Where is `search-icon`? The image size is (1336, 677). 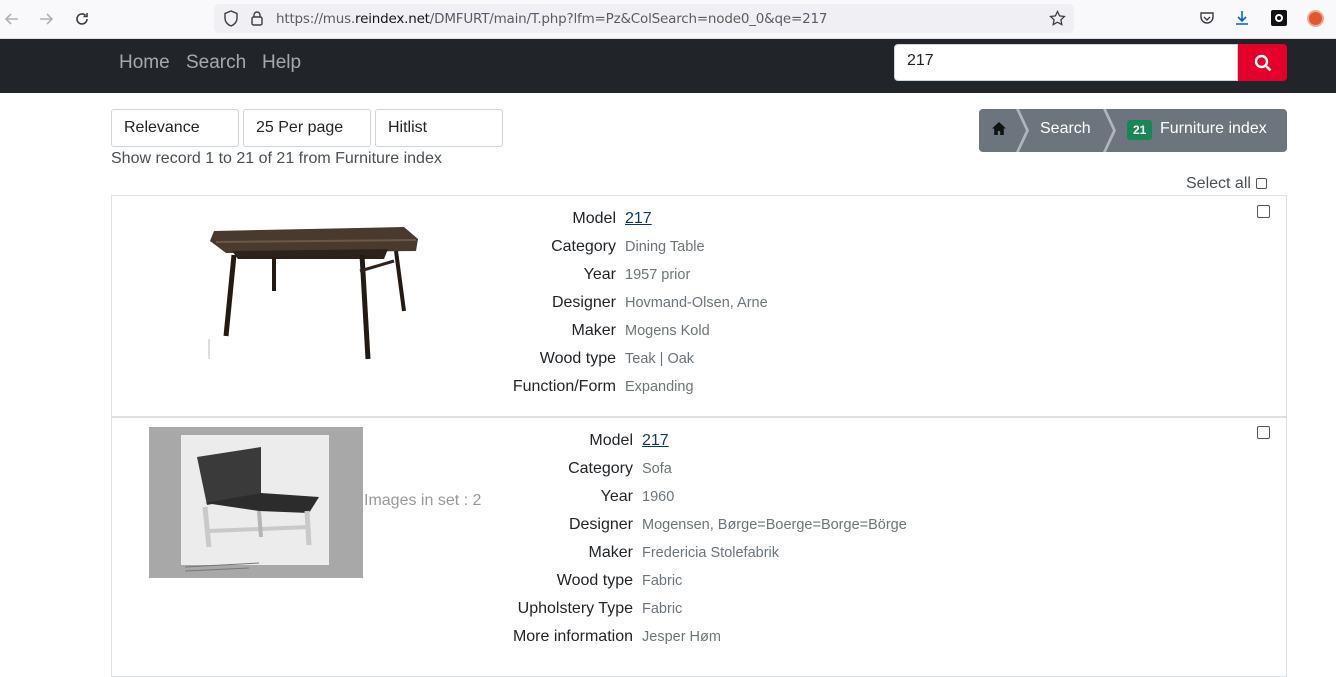
search-icon is located at coordinates (1262, 62).